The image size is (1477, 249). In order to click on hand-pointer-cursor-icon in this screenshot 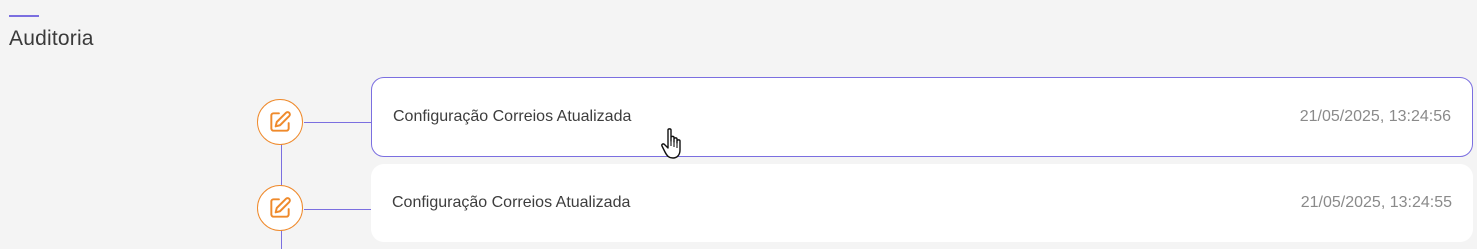, I will do `click(671, 143)`.